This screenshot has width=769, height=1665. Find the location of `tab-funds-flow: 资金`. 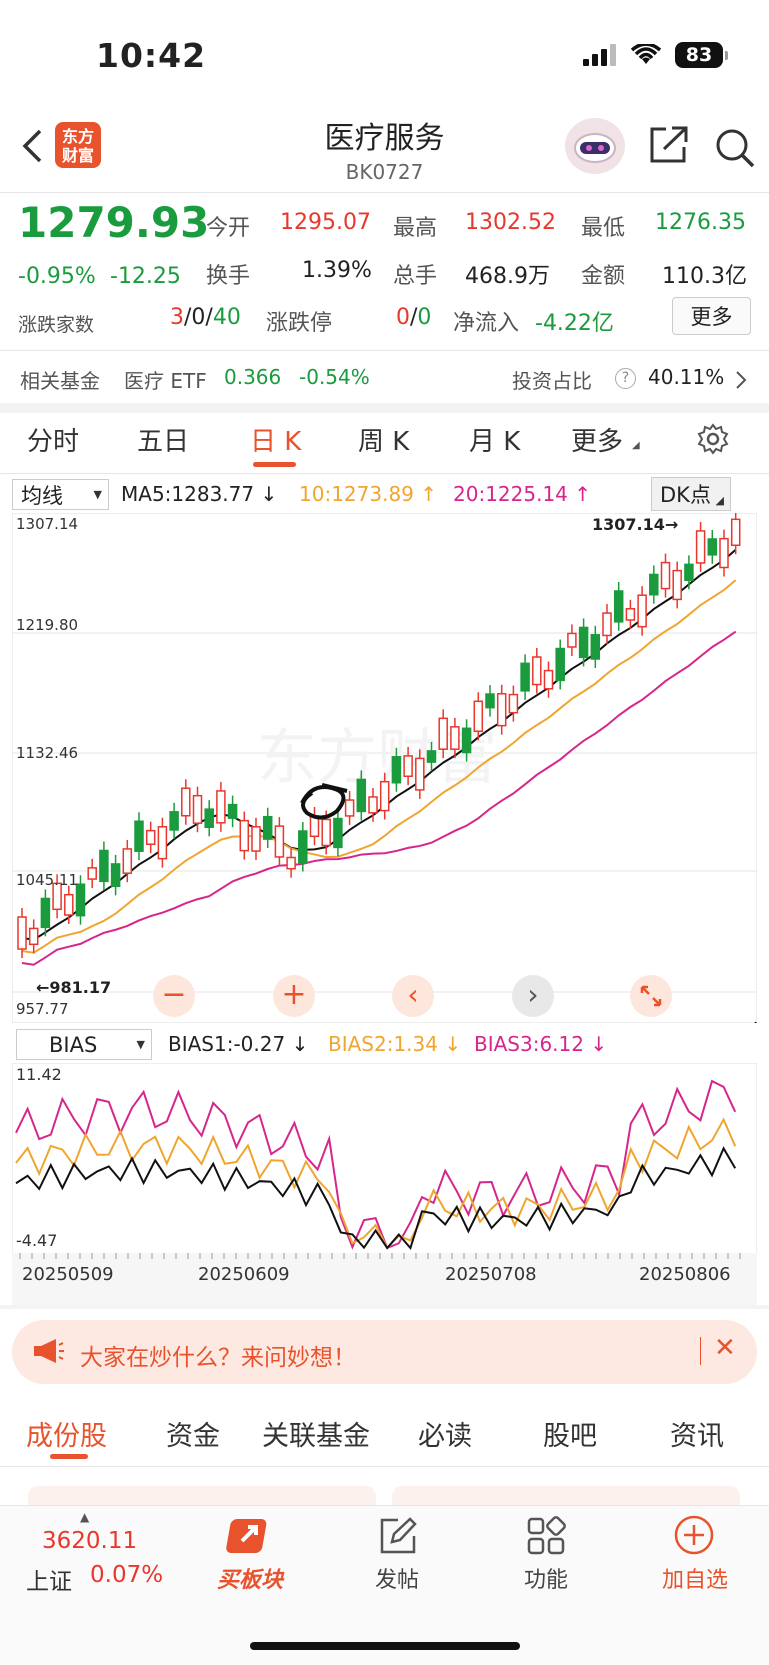

tab-funds-flow: 资金 is located at coordinates (193, 1433).